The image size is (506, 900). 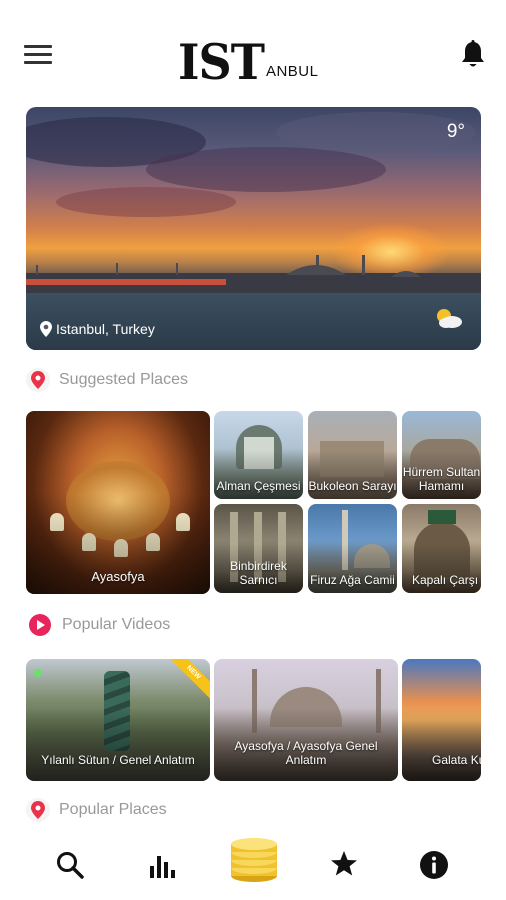 What do you see at coordinates (441, 479) in the screenshot?
I see `place-name: Hürrem Sultan Hamamı` at bounding box center [441, 479].